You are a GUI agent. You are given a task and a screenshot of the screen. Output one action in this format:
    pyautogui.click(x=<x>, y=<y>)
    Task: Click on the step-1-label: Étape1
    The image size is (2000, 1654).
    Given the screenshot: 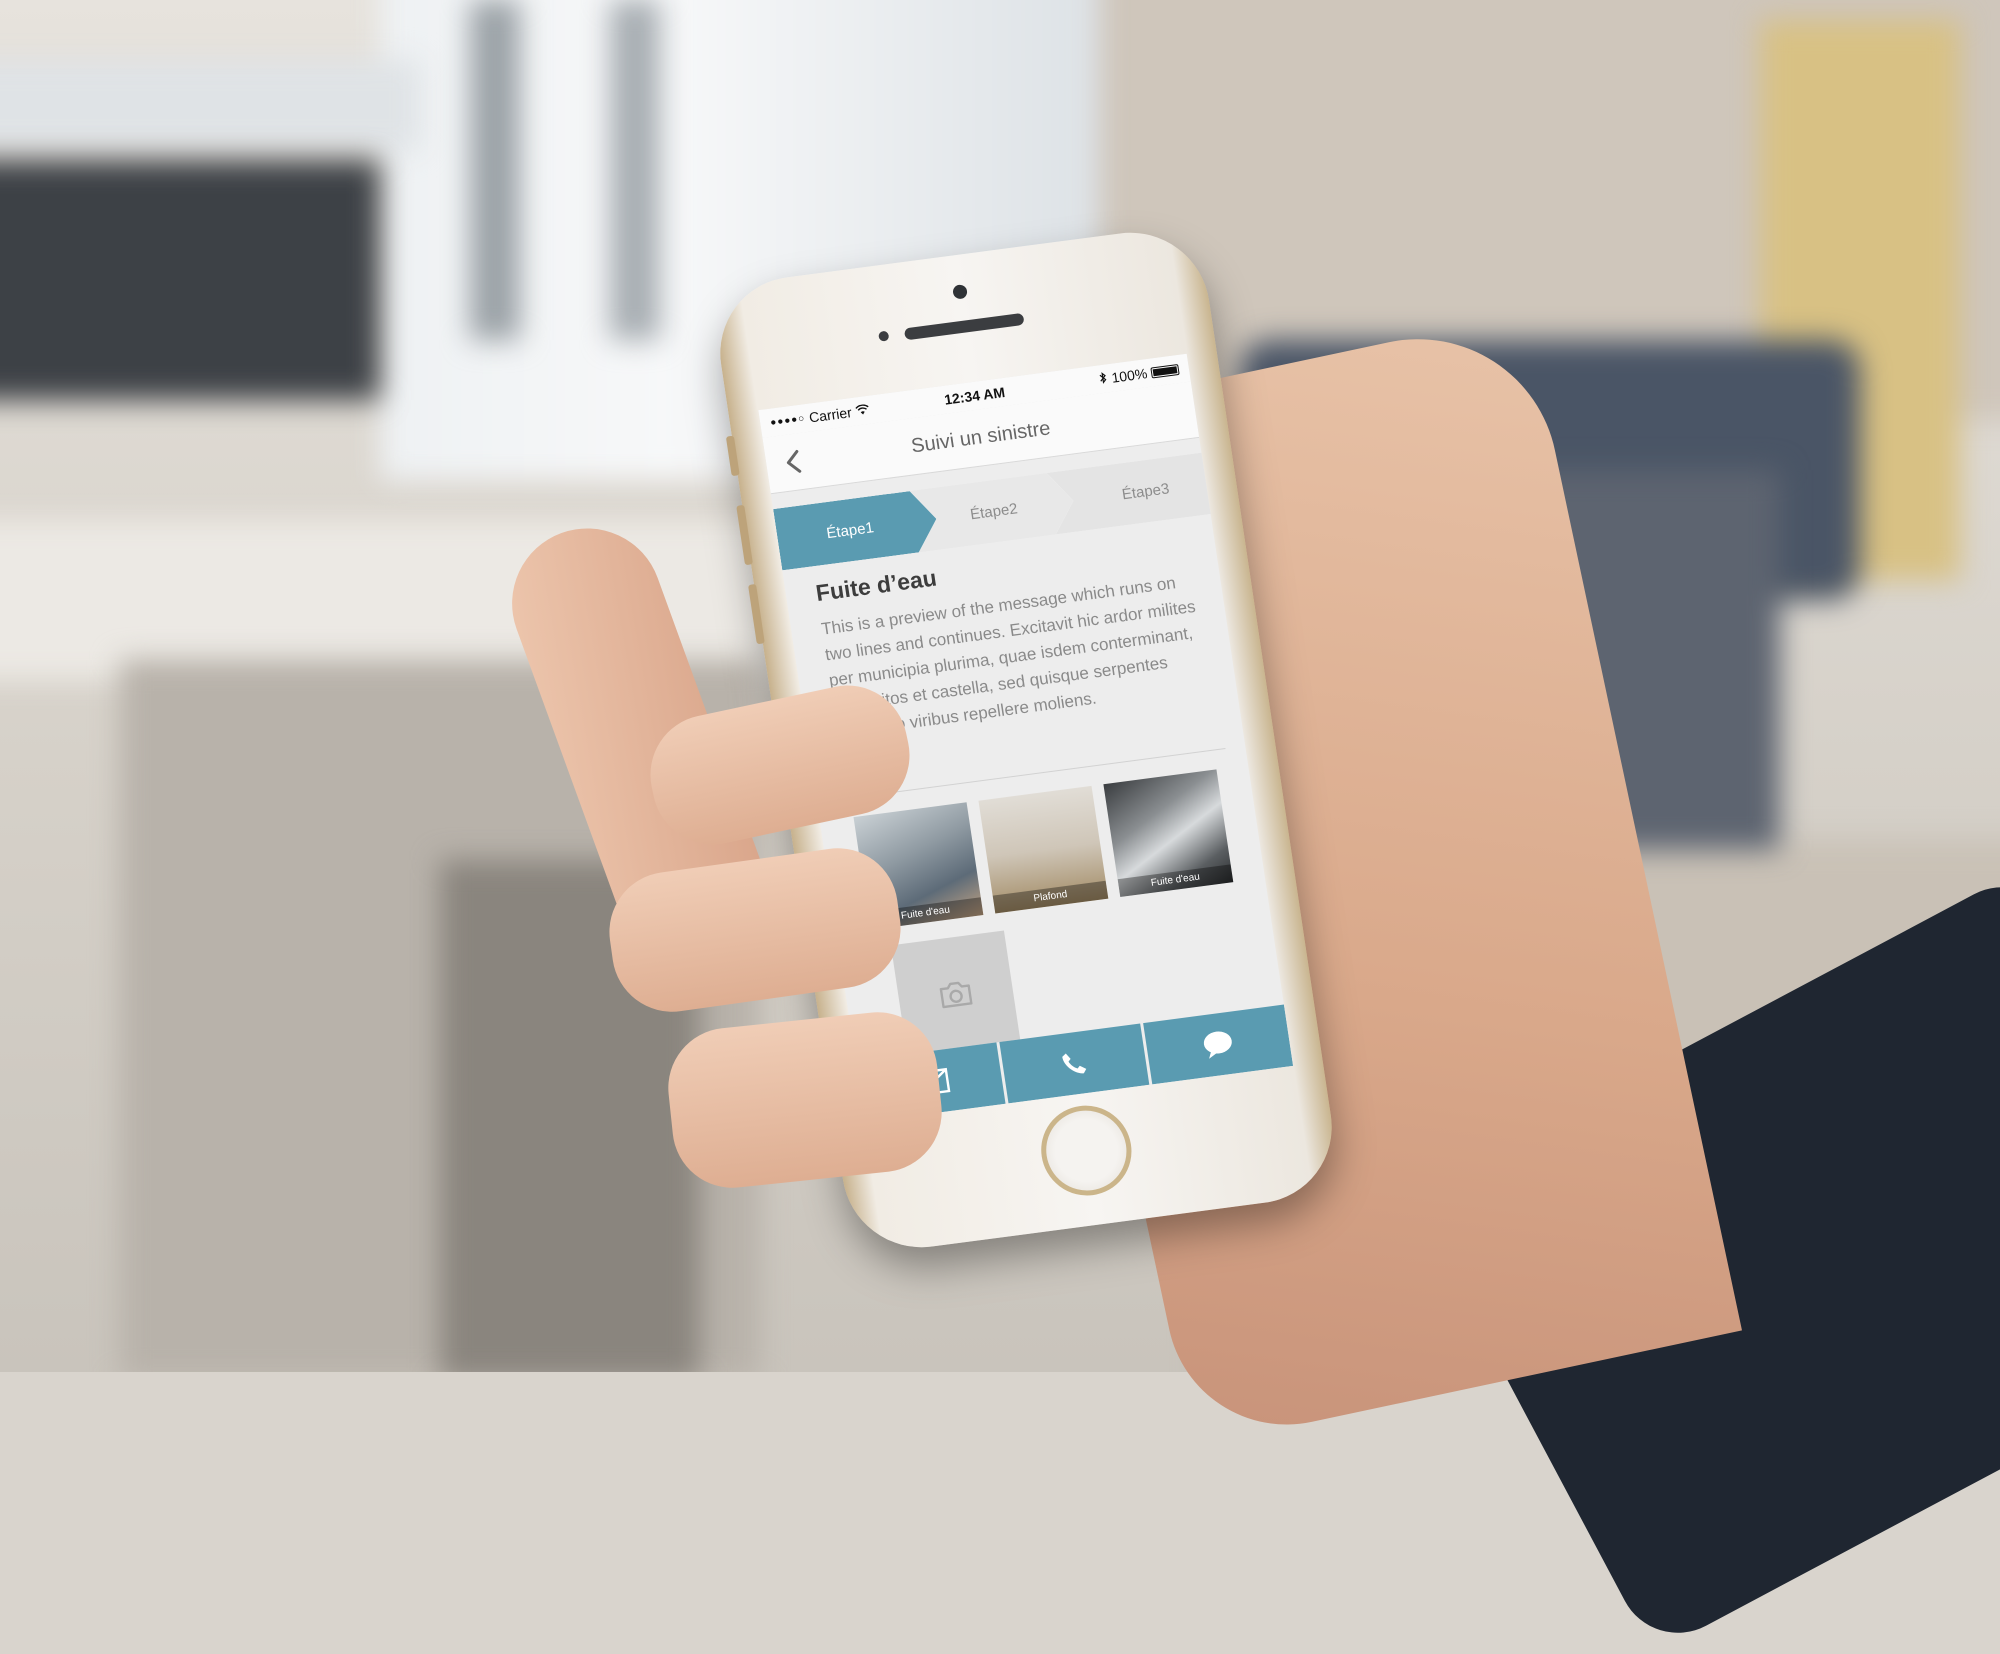 What is the action you would take?
    pyautogui.click(x=850, y=530)
    